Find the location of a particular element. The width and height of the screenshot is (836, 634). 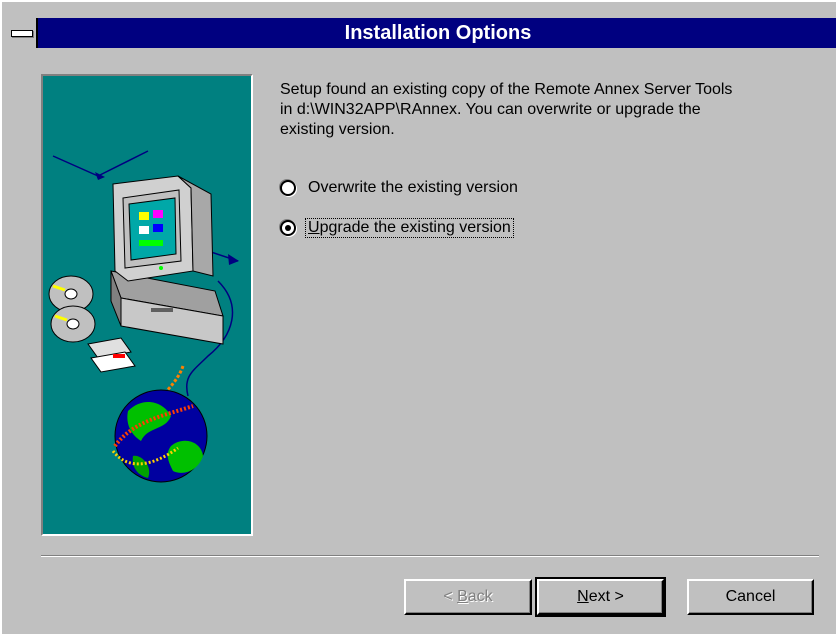

message-line-3: existing version. is located at coordinates (337, 129).